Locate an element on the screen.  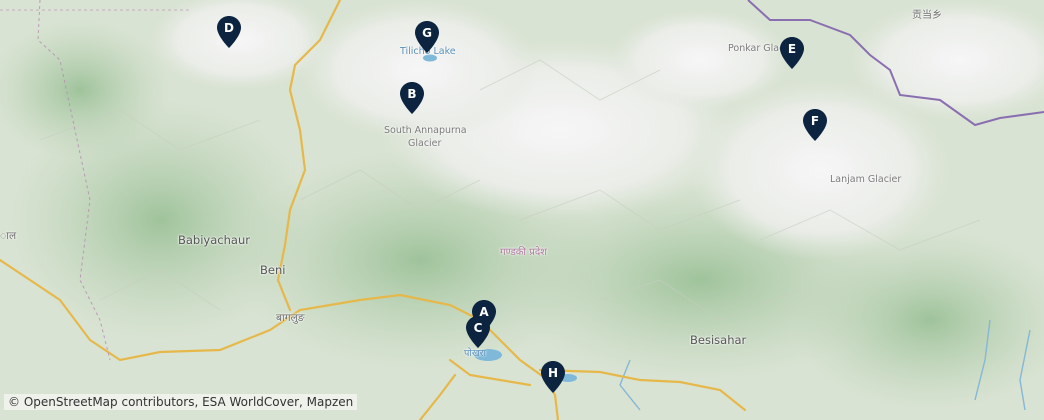
marker-label: E is located at coordinates (792, 49).